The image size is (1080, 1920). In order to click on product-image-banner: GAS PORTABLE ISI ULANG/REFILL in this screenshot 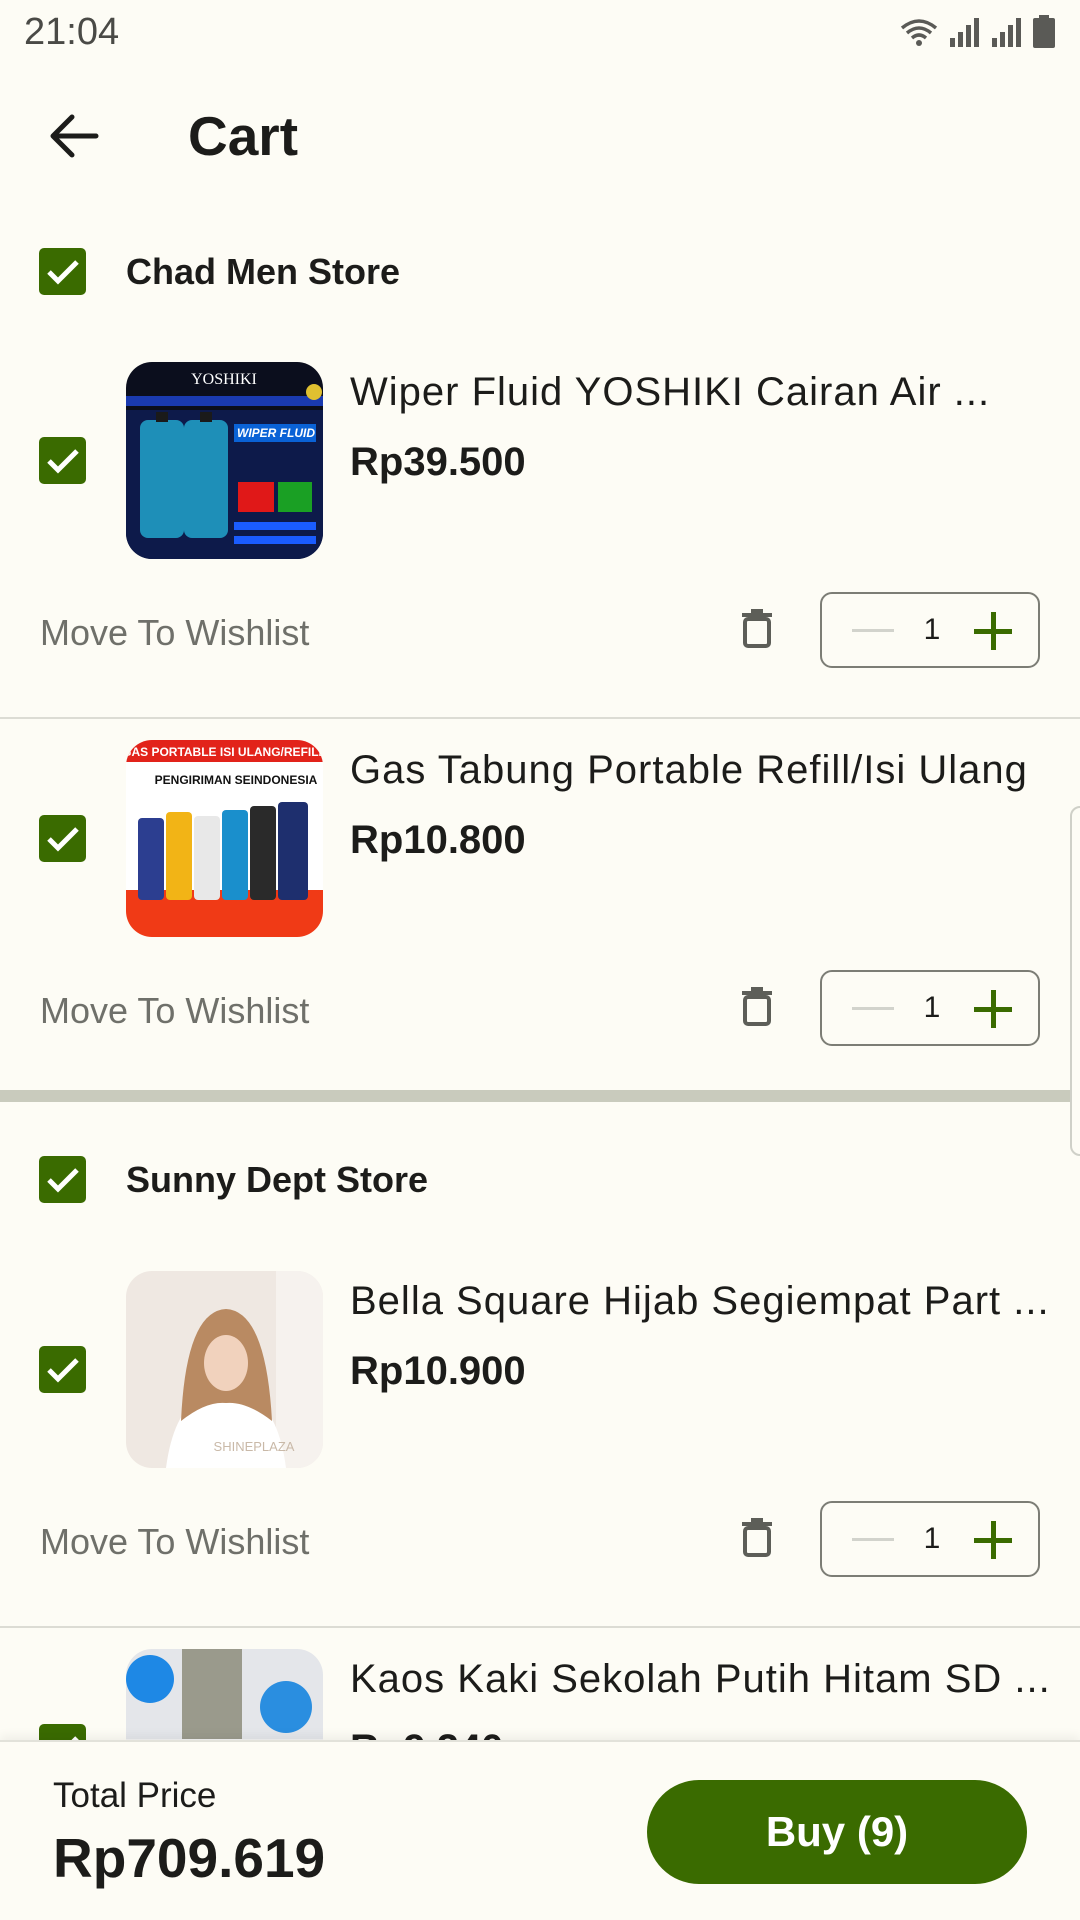, I will do `click(224, 752)`.